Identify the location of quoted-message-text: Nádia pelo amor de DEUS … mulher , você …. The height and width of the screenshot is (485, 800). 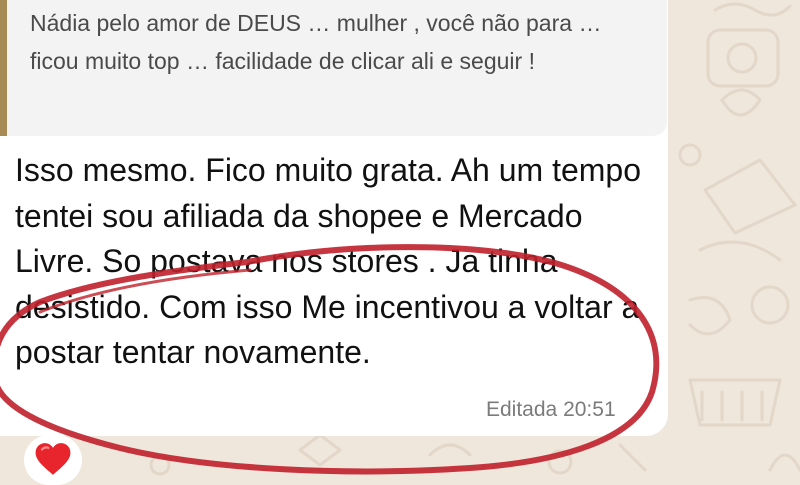
(316, 42).